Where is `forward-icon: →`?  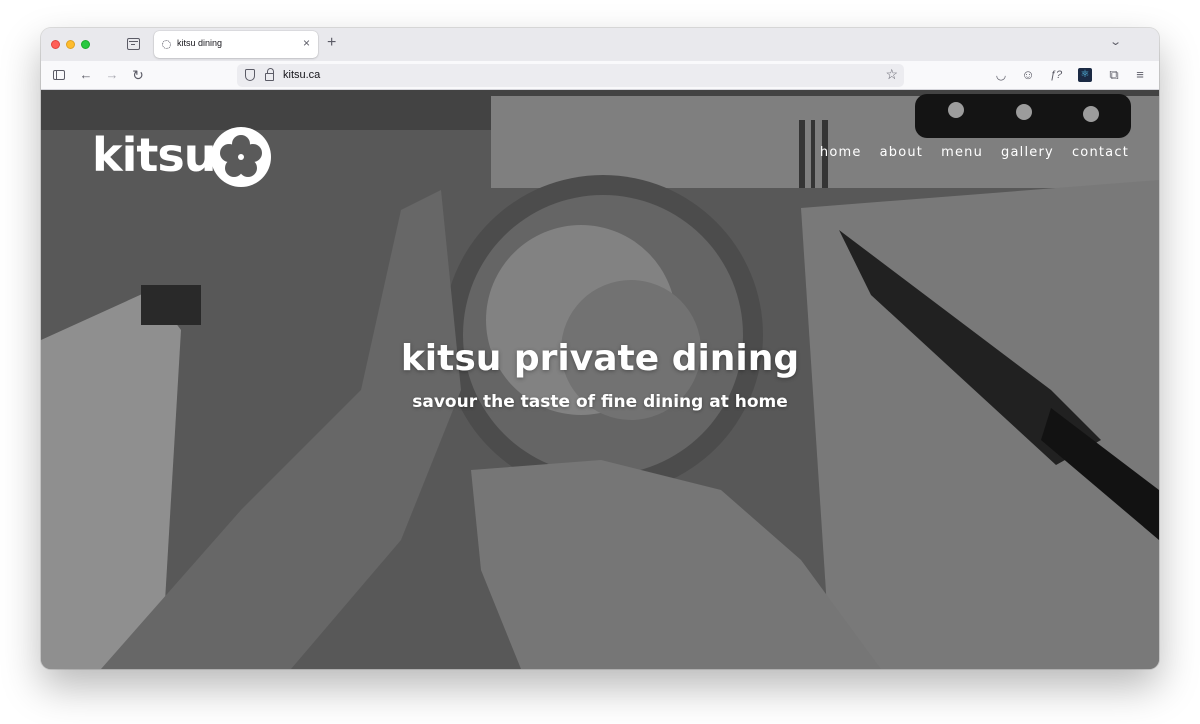
forward-icon: → is located at coordinates (112, 75).